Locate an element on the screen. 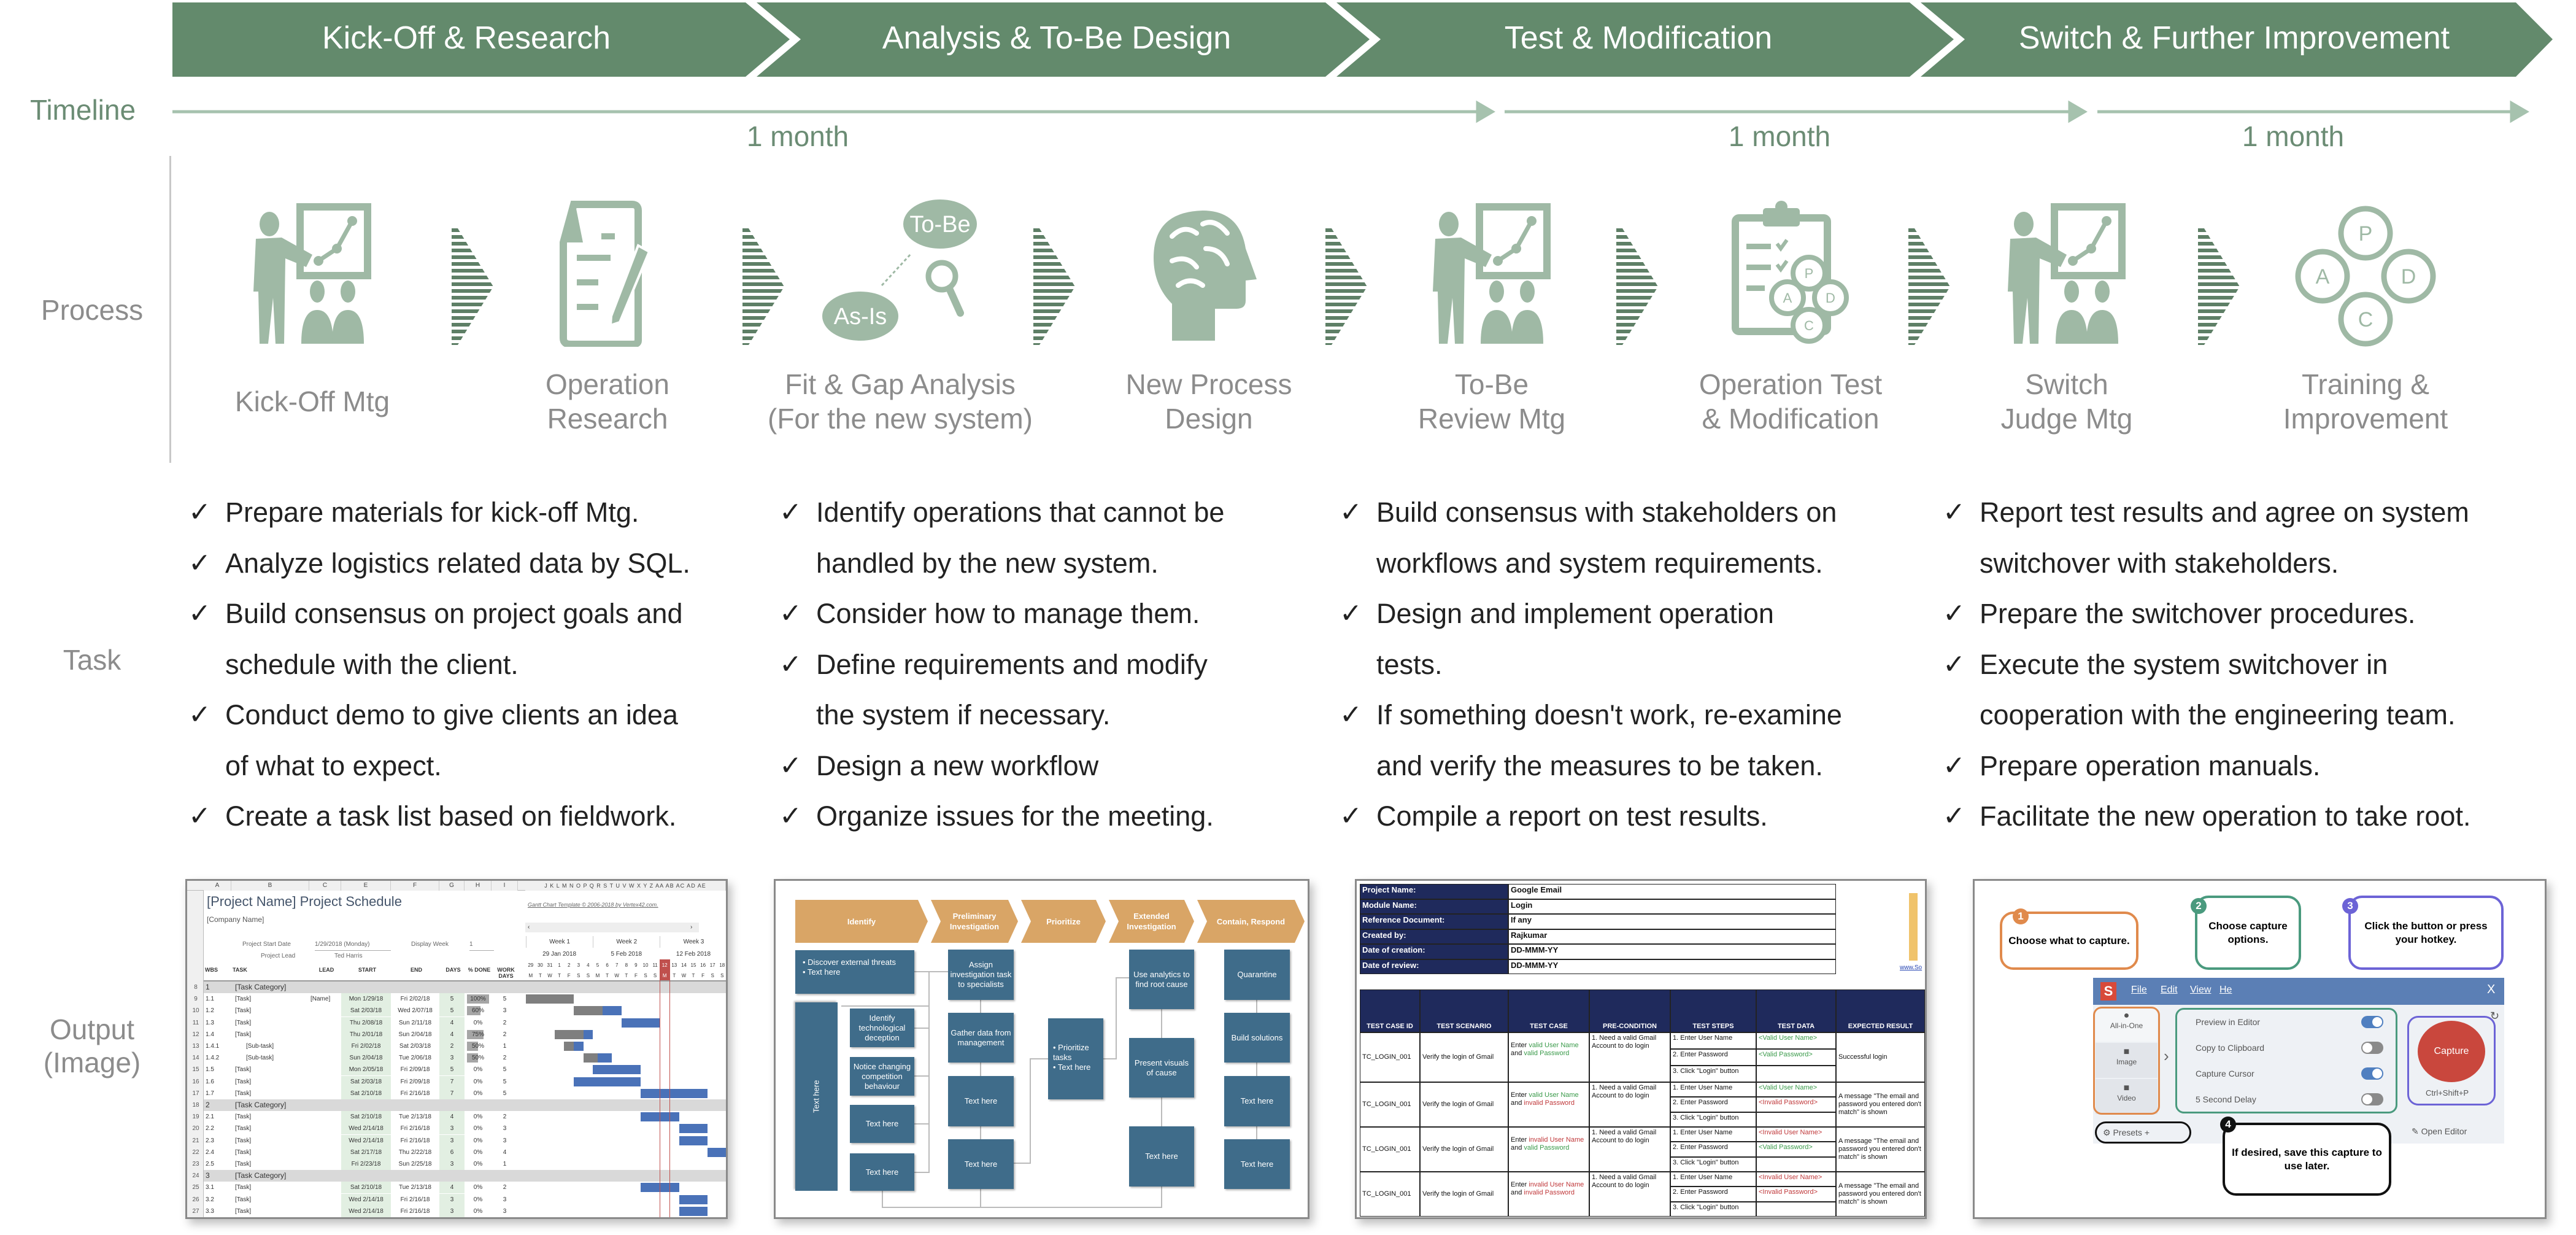  column-header: END is located at coordinates (416, 970).